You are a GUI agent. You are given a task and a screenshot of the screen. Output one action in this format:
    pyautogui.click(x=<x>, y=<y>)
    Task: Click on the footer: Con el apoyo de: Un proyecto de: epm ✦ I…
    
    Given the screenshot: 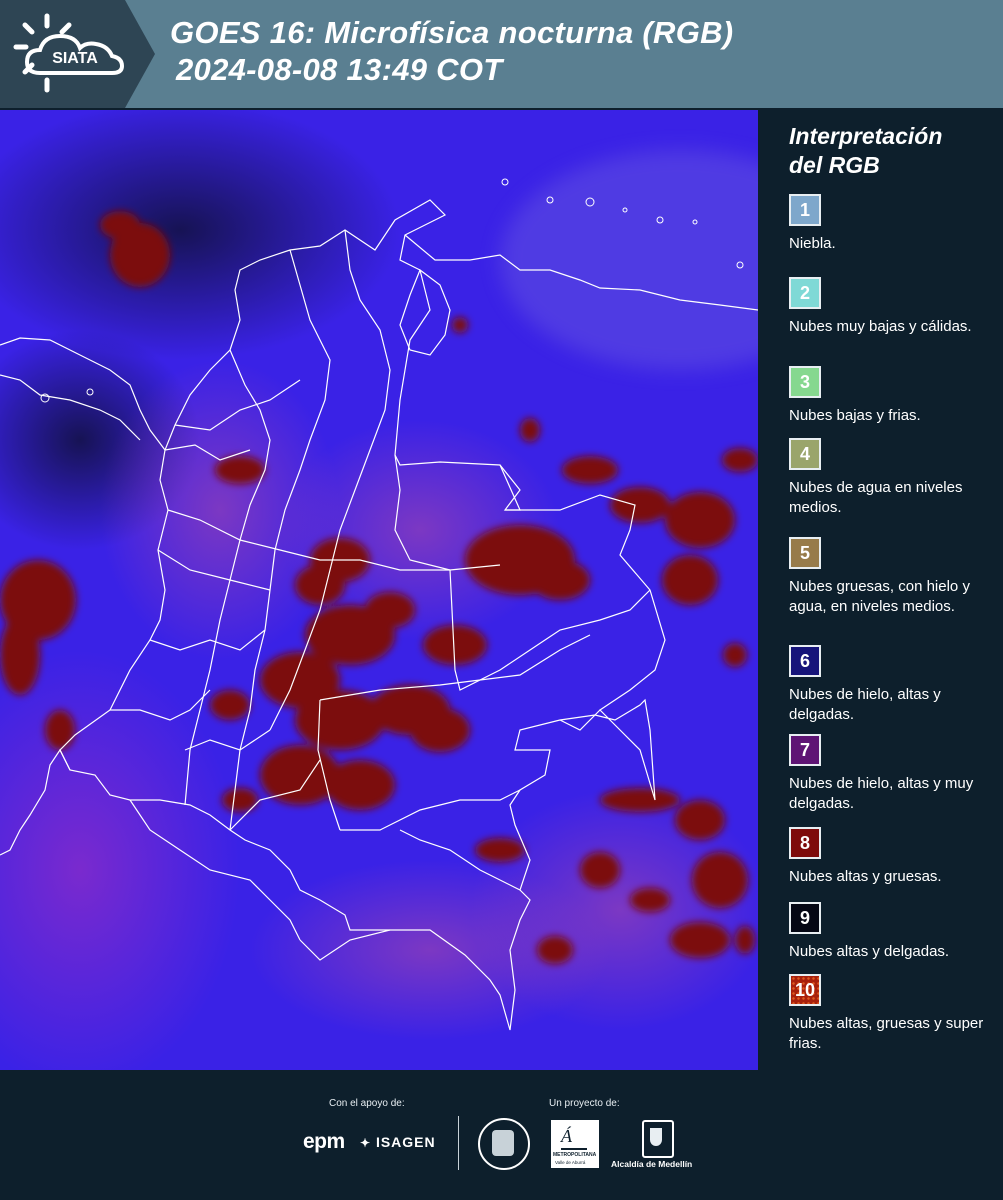 What is the action you would take?
    pyautogui.click(x=501, y=1135)
    